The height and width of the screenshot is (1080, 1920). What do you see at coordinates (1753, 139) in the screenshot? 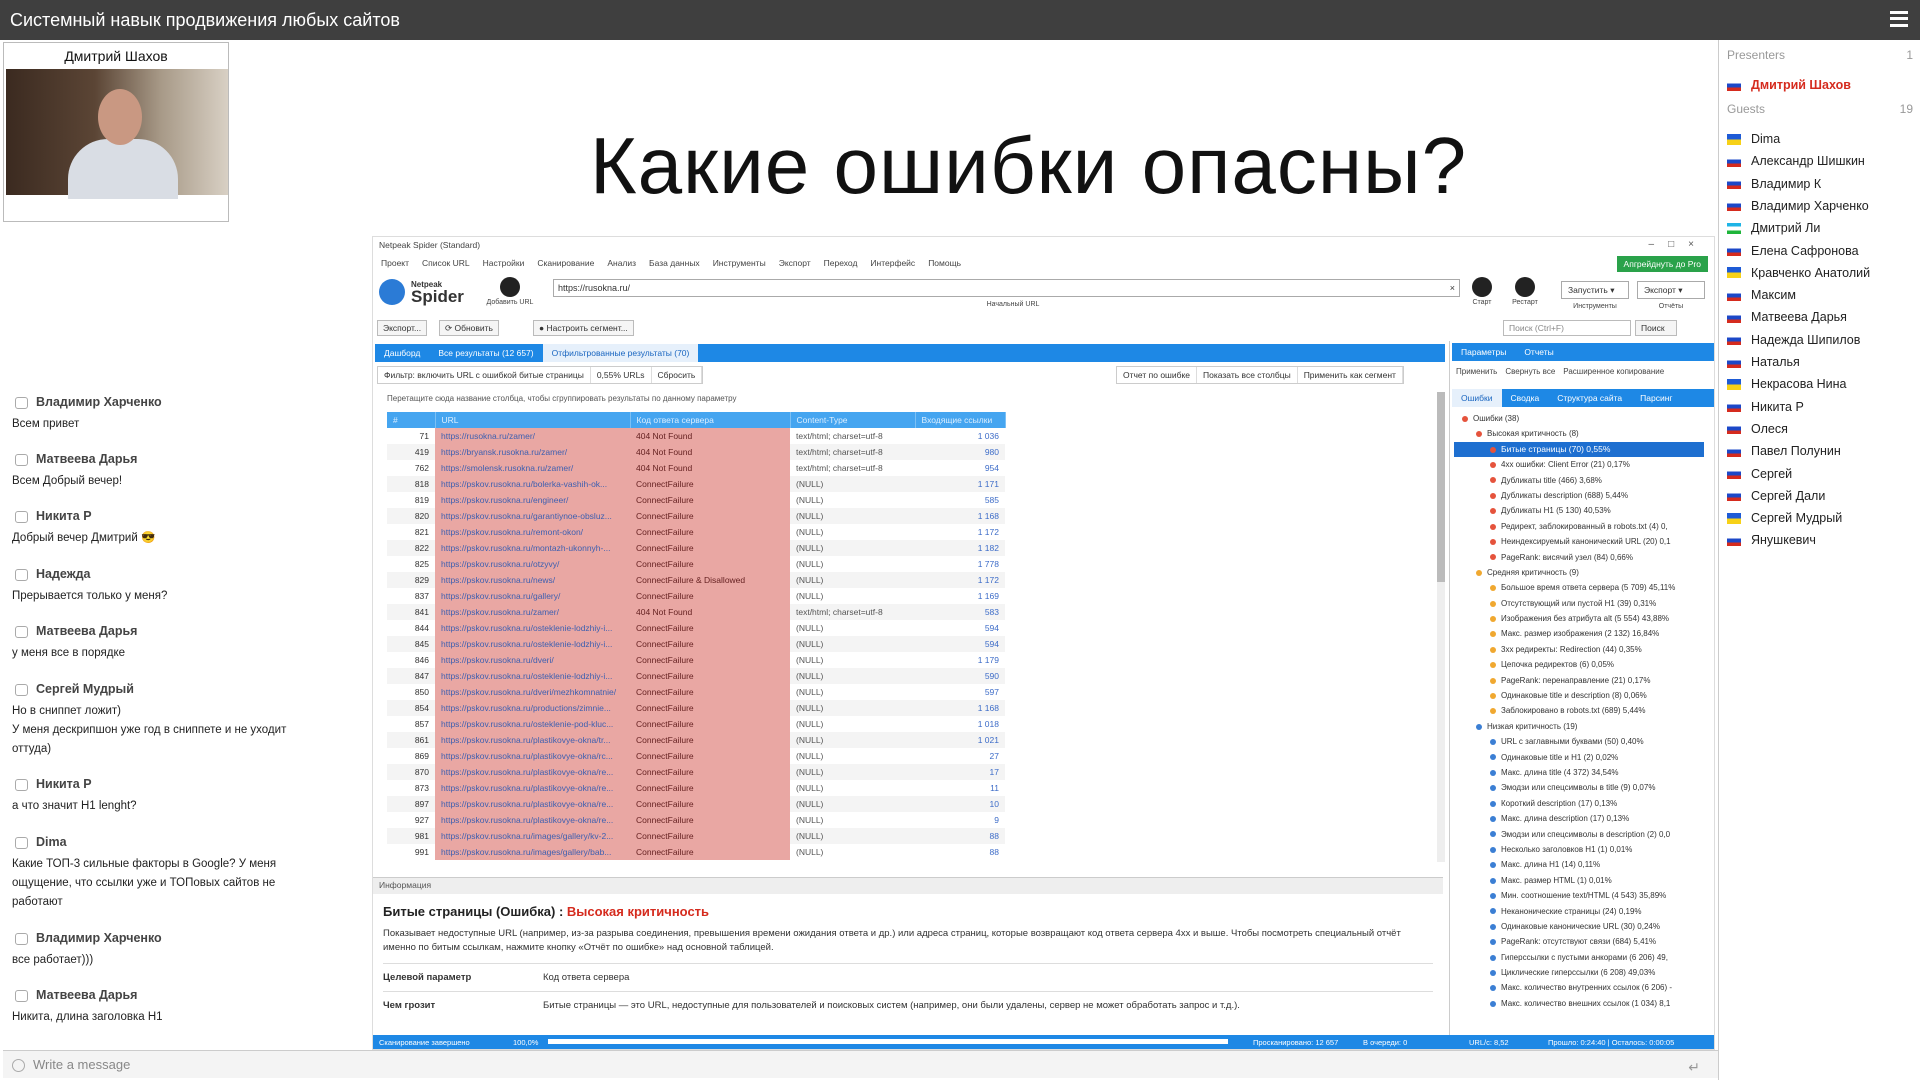
I see `guest-item: Dima` at bounding box center [1753, 139].